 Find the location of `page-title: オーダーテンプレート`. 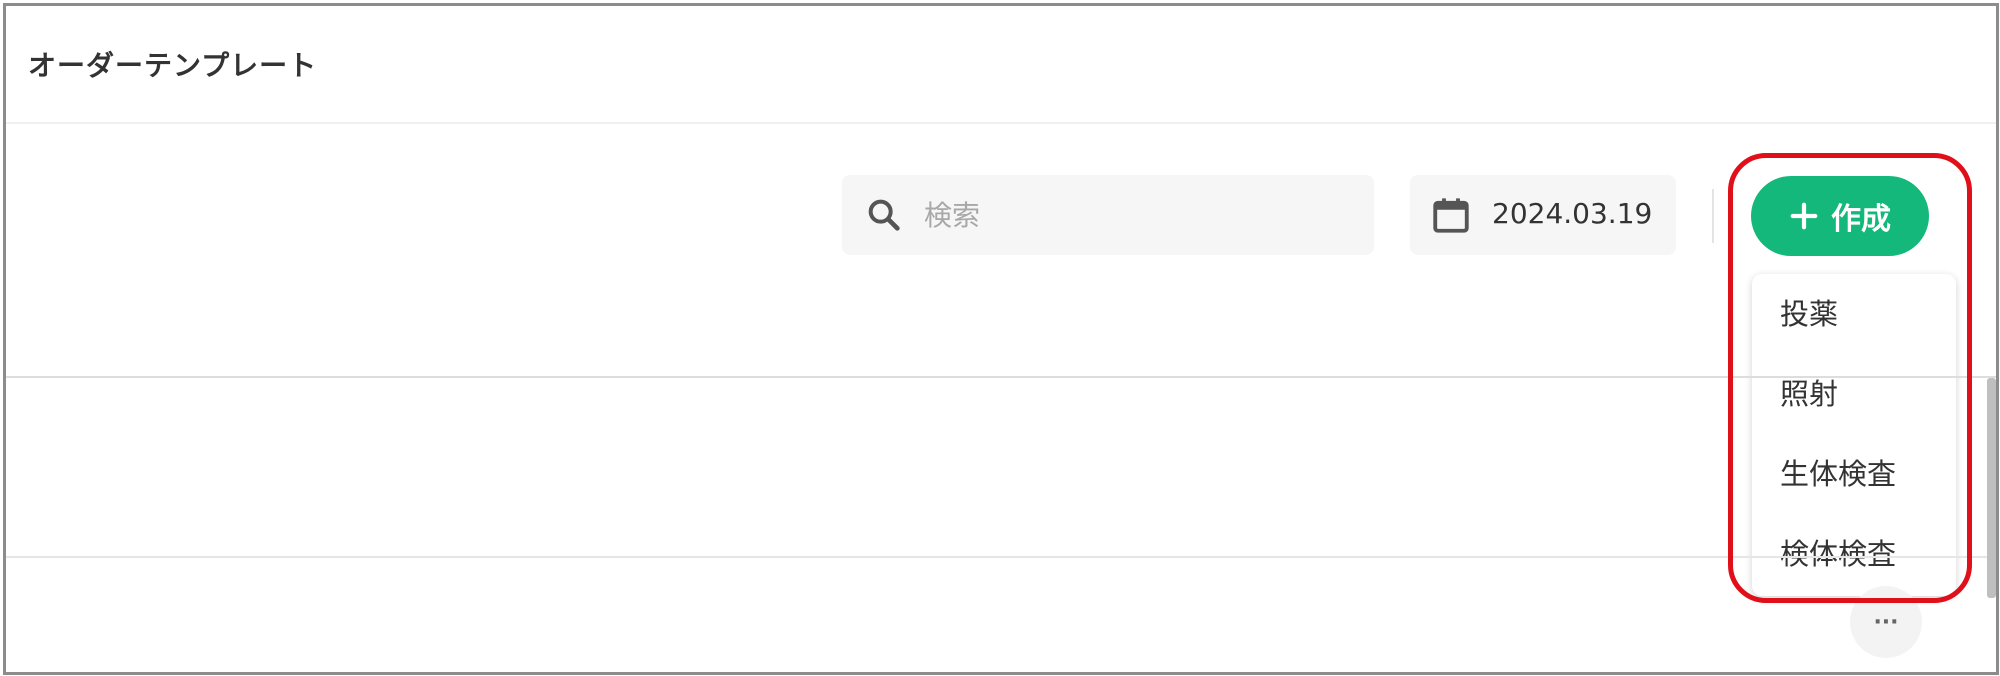

page-title: オーダーテンプレート is located at coordinates (173, 65).